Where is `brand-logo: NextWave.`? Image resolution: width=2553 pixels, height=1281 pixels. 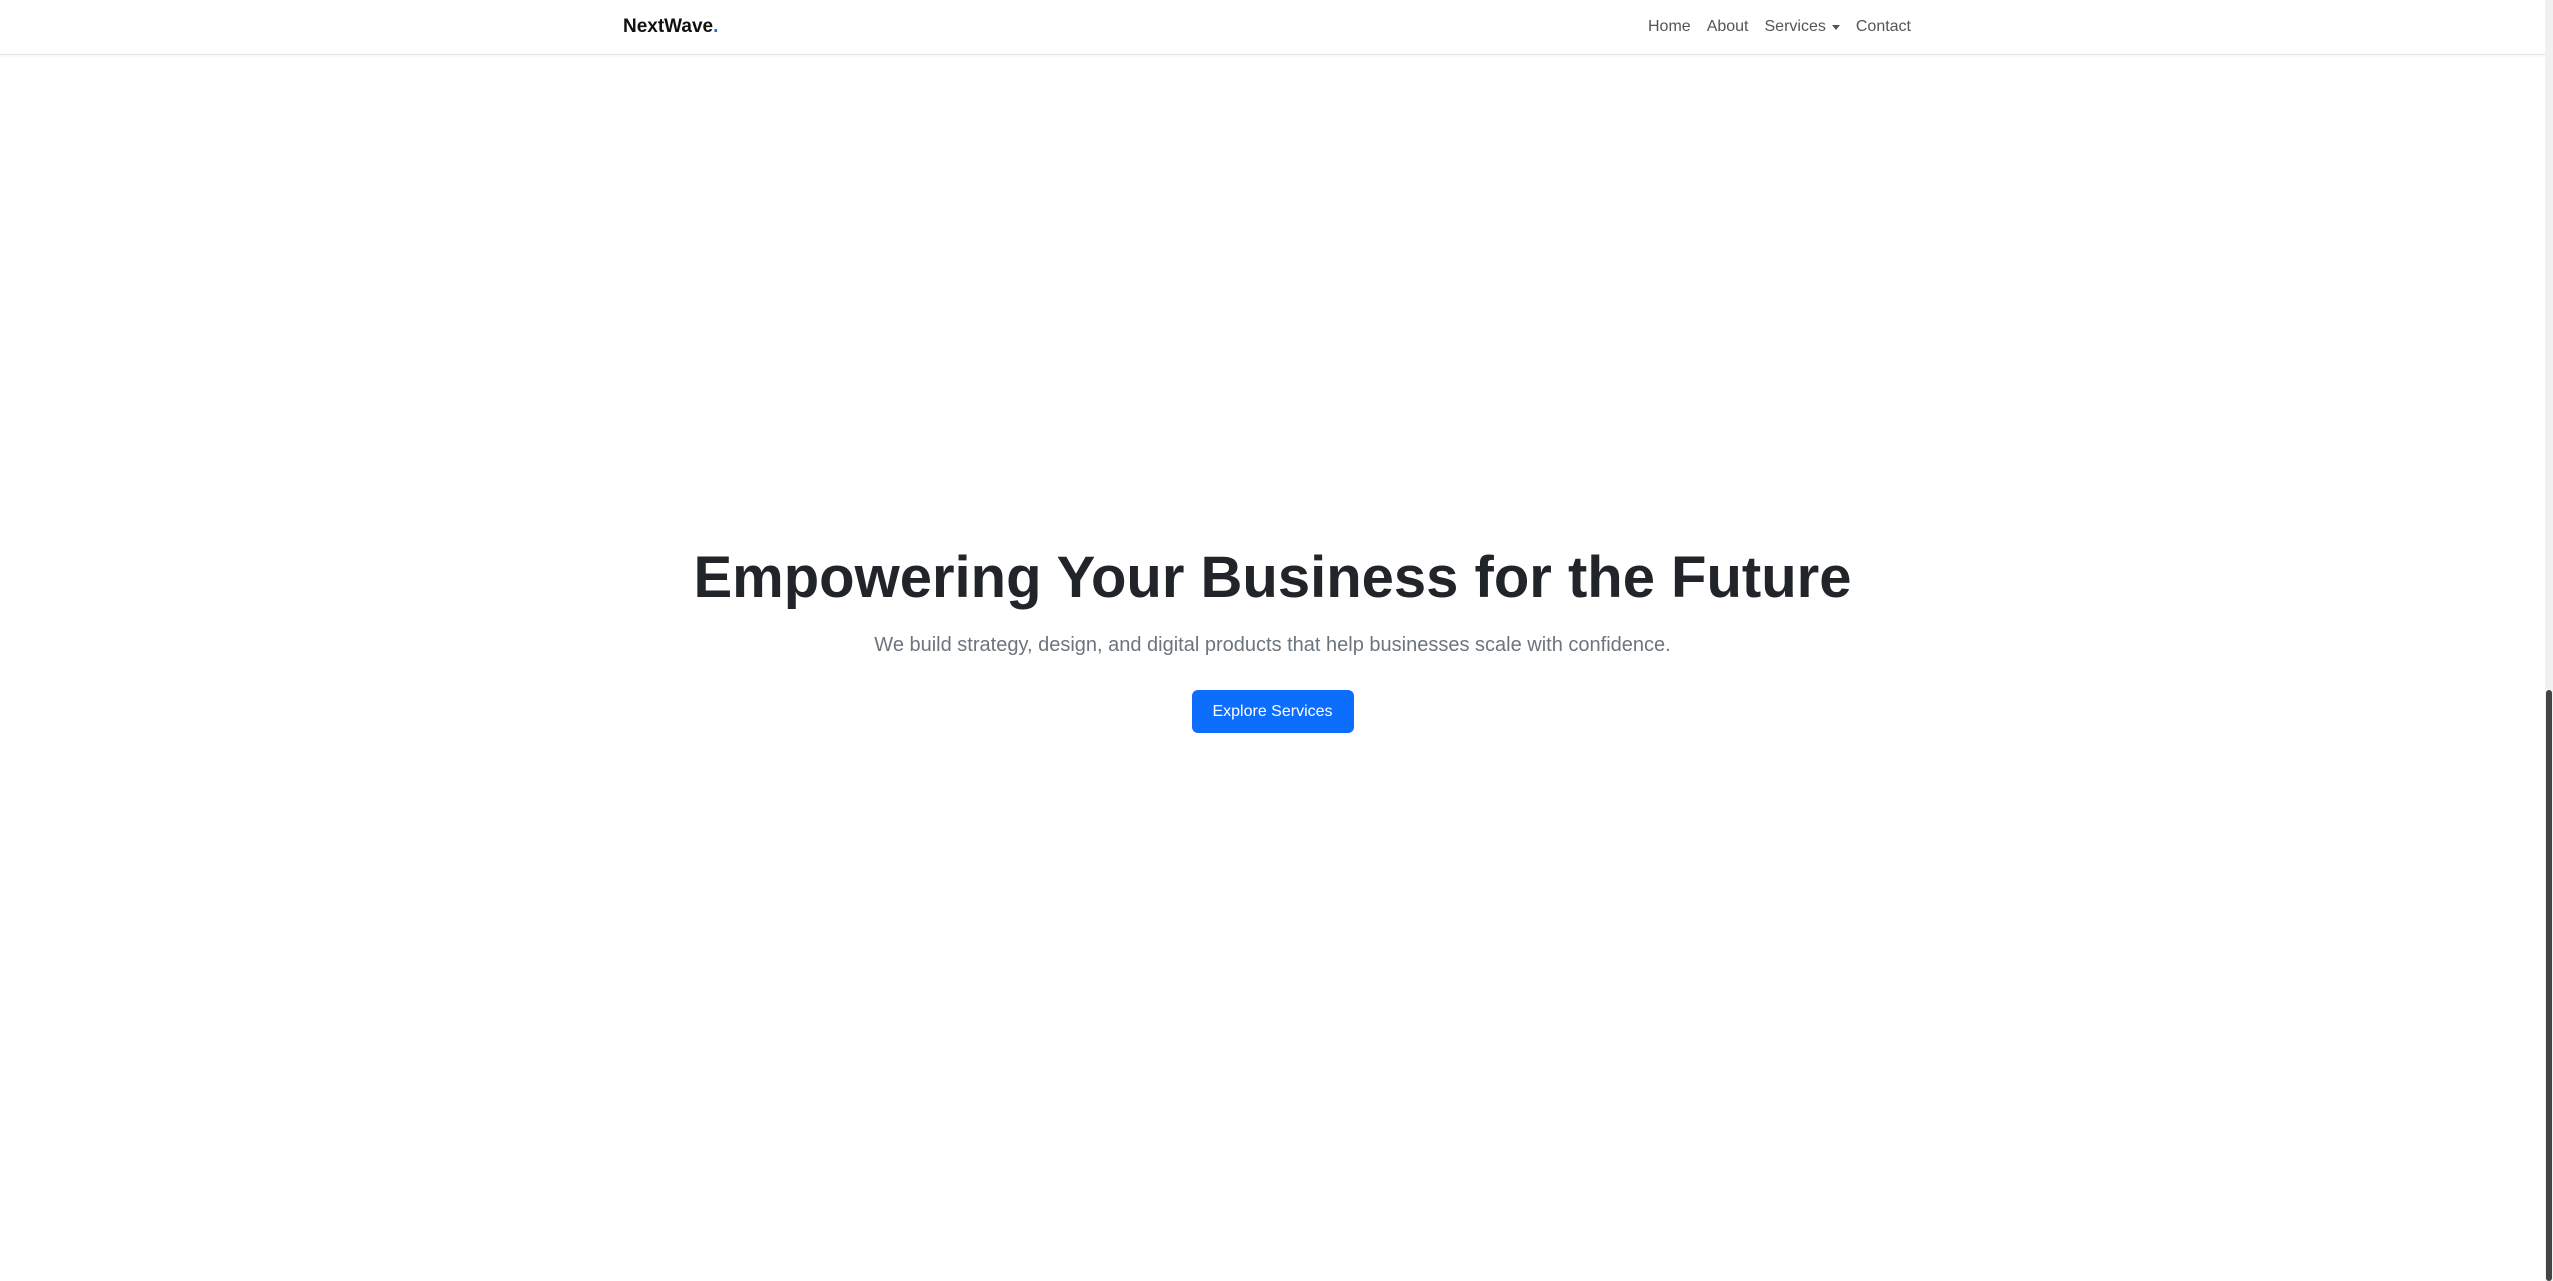 brand-logo: NextWave. is located at coordinates (670, 27).